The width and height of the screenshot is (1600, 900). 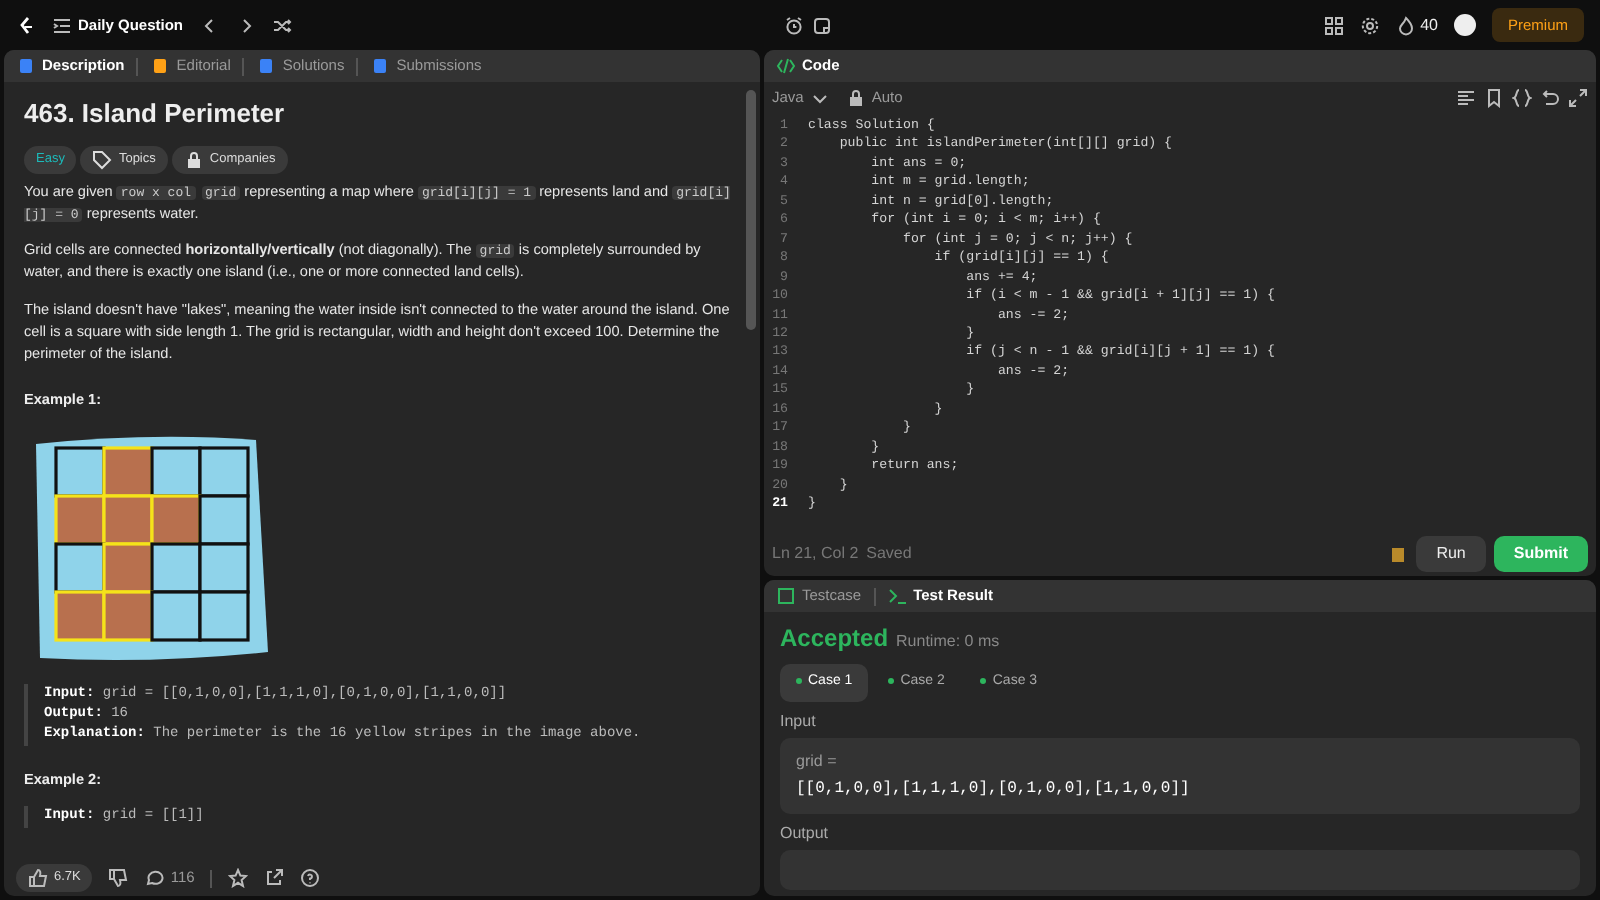 What do you see at coordinates (1429, 25) in the screenshot?
I see `streak-count: 40` at bounding box center [1429, 25].